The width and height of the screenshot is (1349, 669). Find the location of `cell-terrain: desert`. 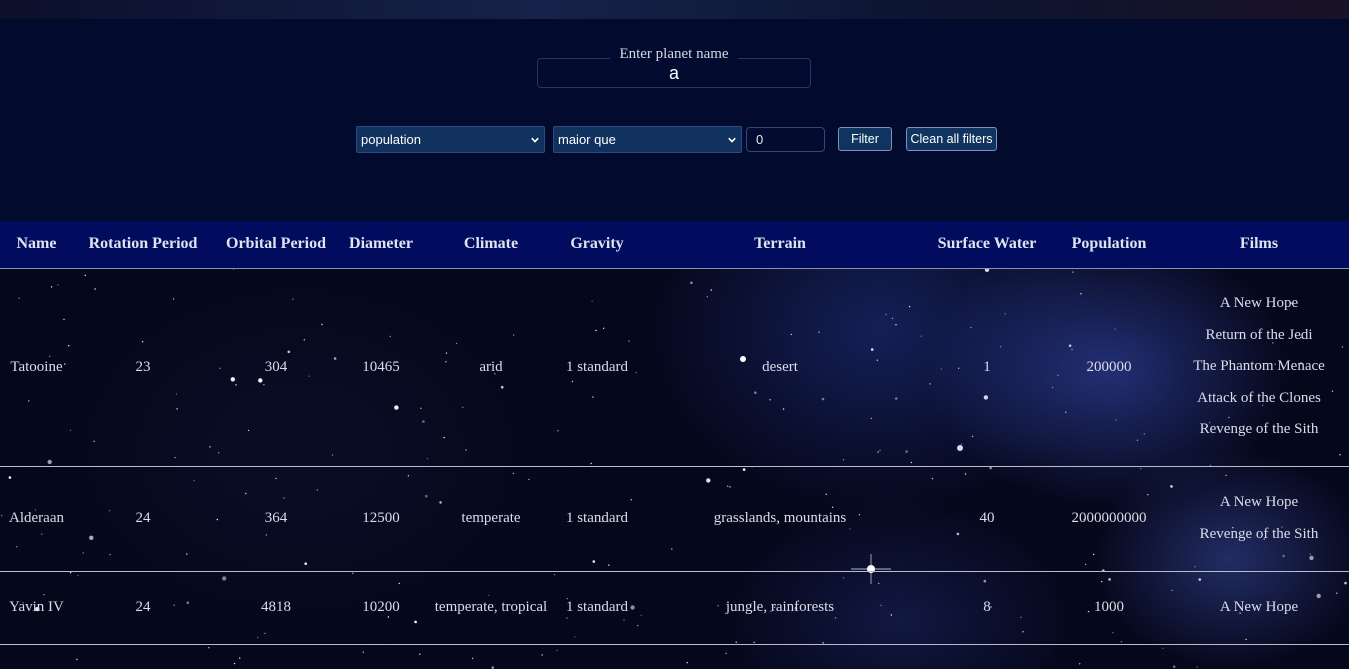

cell-terrain: desert is located at coordinates (780, 367).